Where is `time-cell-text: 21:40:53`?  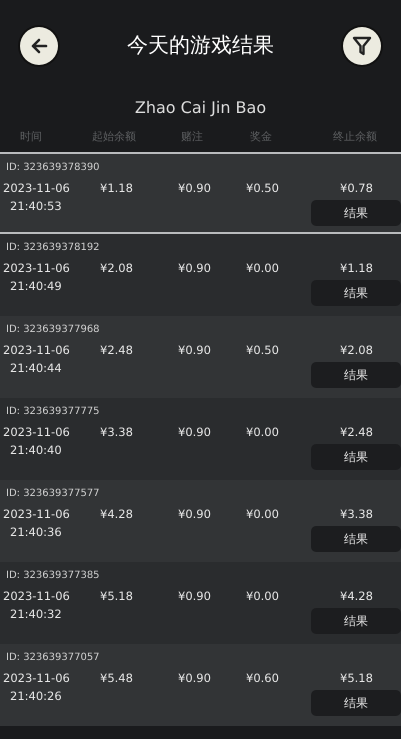 time-cell-text: 21:40:53 is located at coordinates (36, 206).